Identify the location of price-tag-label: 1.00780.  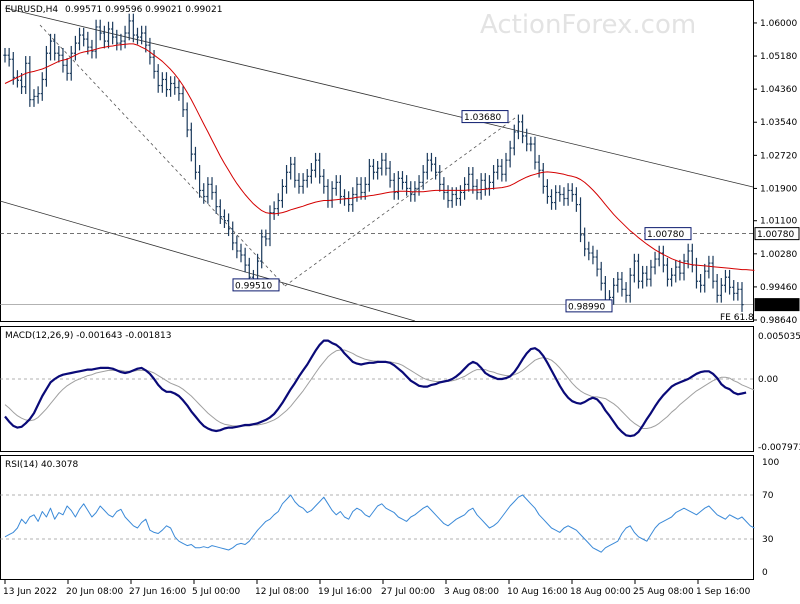
(775, 235).